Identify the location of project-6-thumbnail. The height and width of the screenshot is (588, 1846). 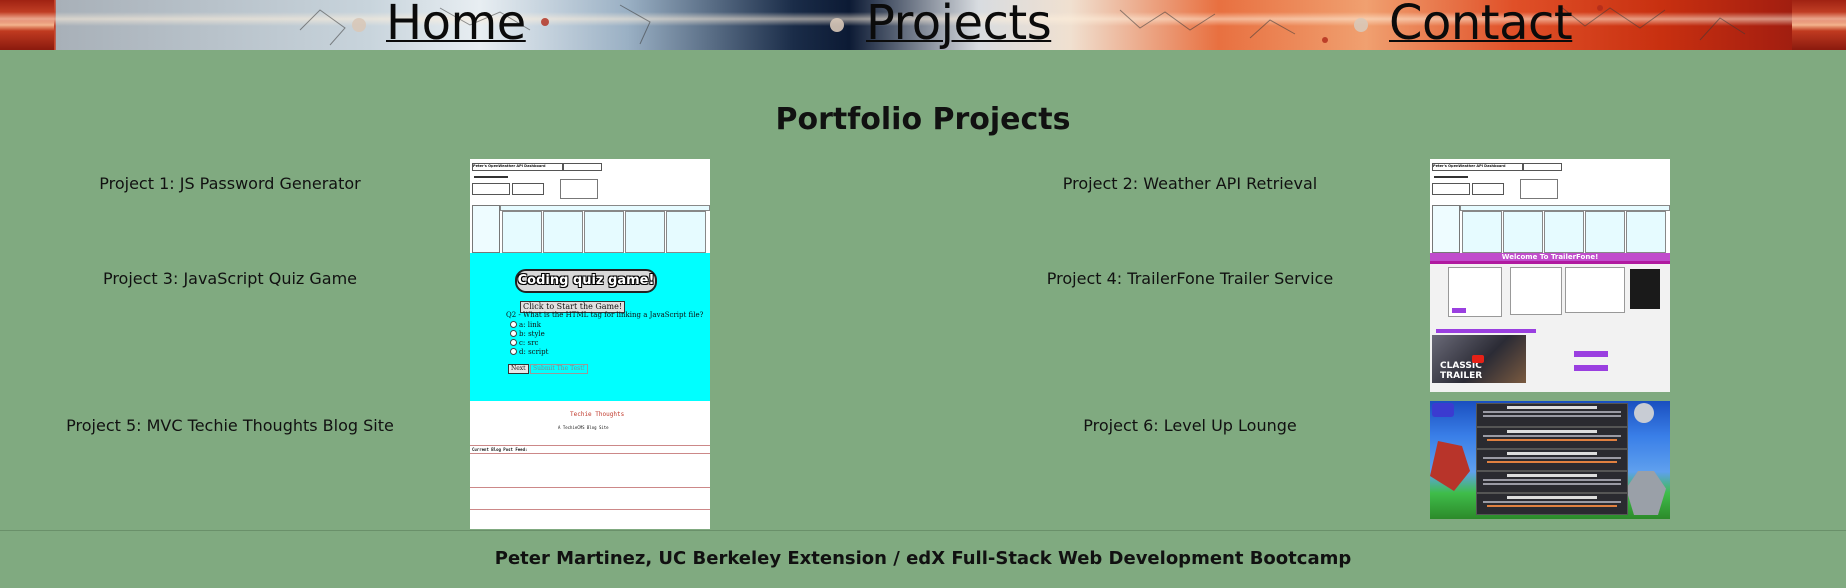
(1550, 460).